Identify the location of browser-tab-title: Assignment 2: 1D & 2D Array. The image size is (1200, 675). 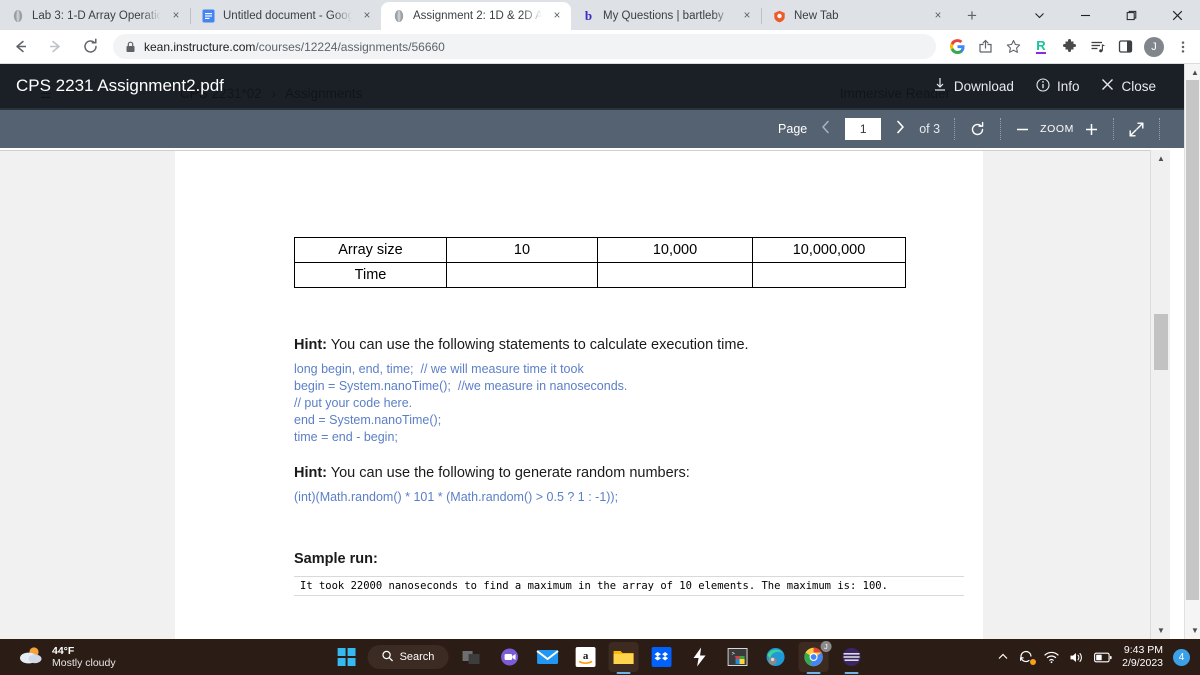
(477, 16).